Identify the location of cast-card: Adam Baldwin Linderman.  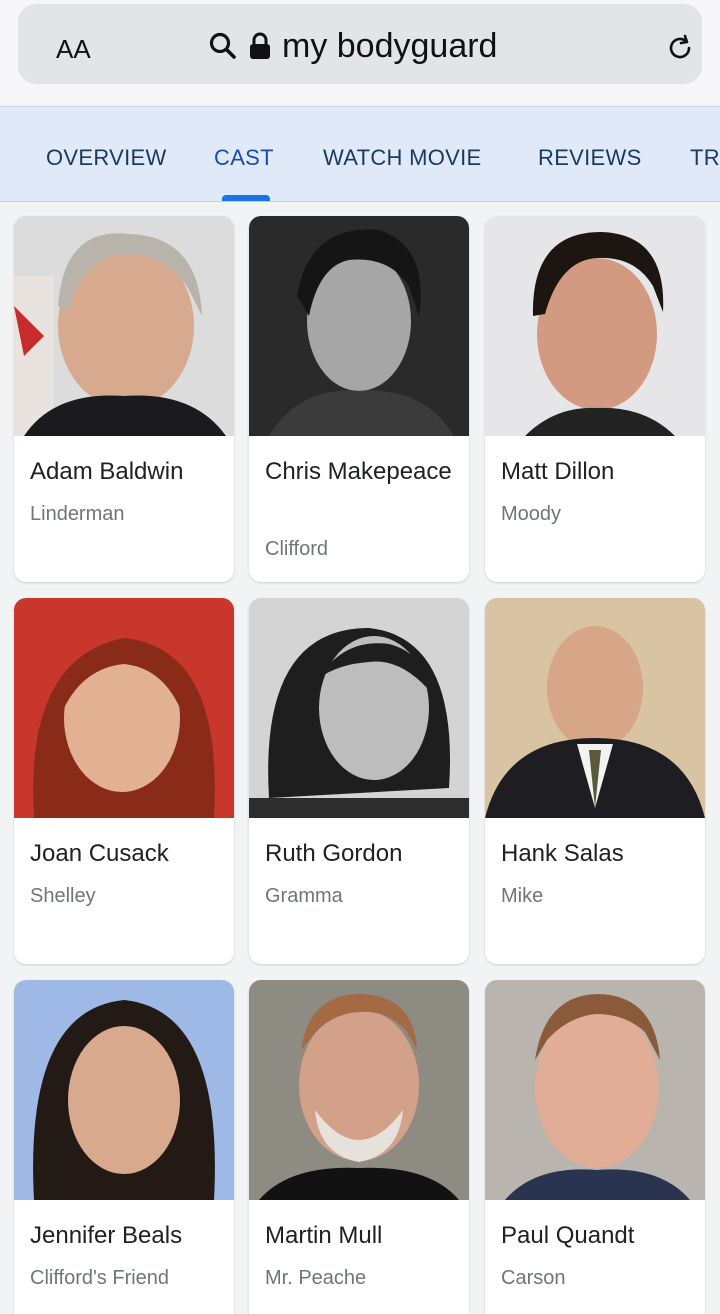
(124, 399).